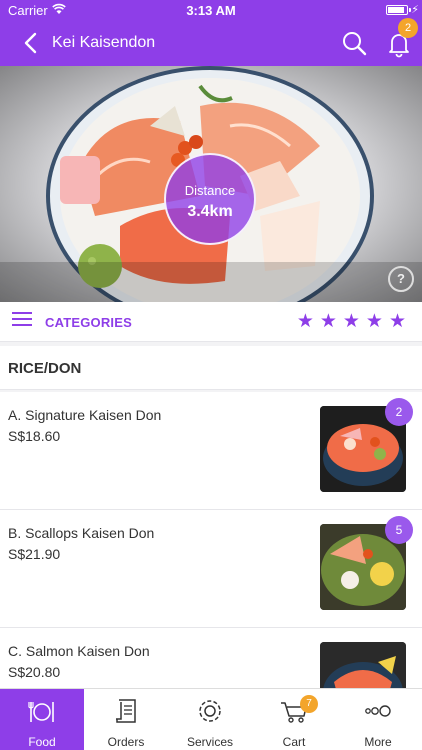 This screenshot has height=750, width=422. I want to click on quantity-badge: 2, so click(399, 412).